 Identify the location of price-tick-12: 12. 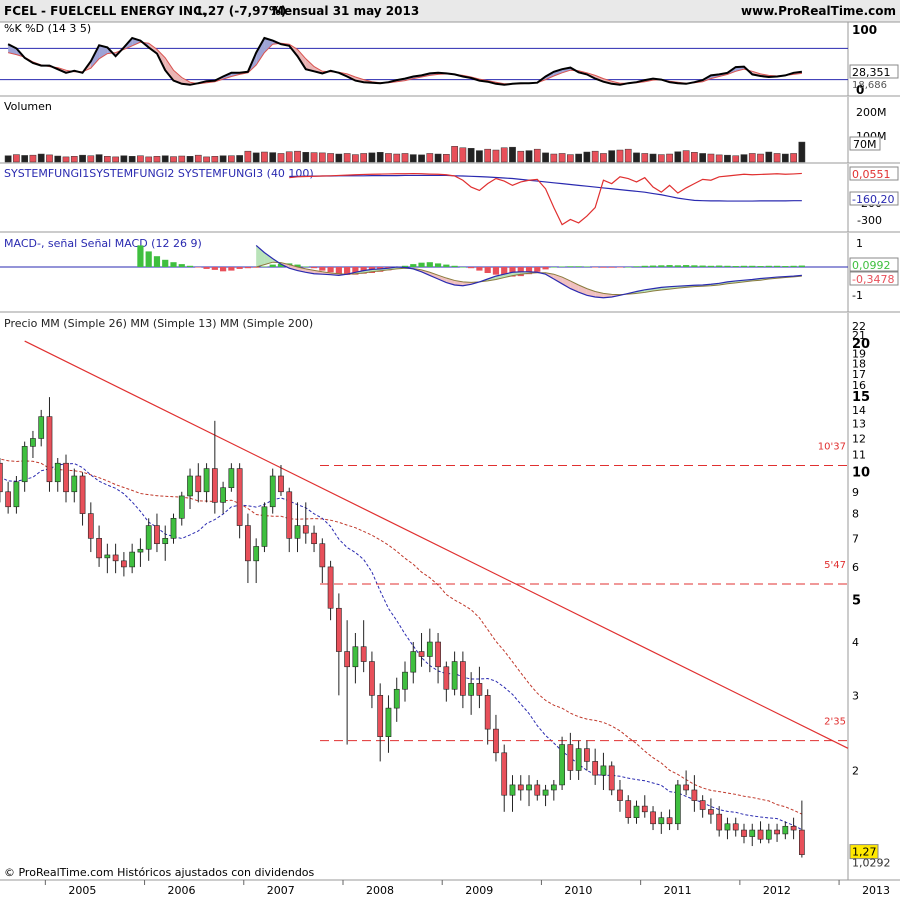
(859, 438).